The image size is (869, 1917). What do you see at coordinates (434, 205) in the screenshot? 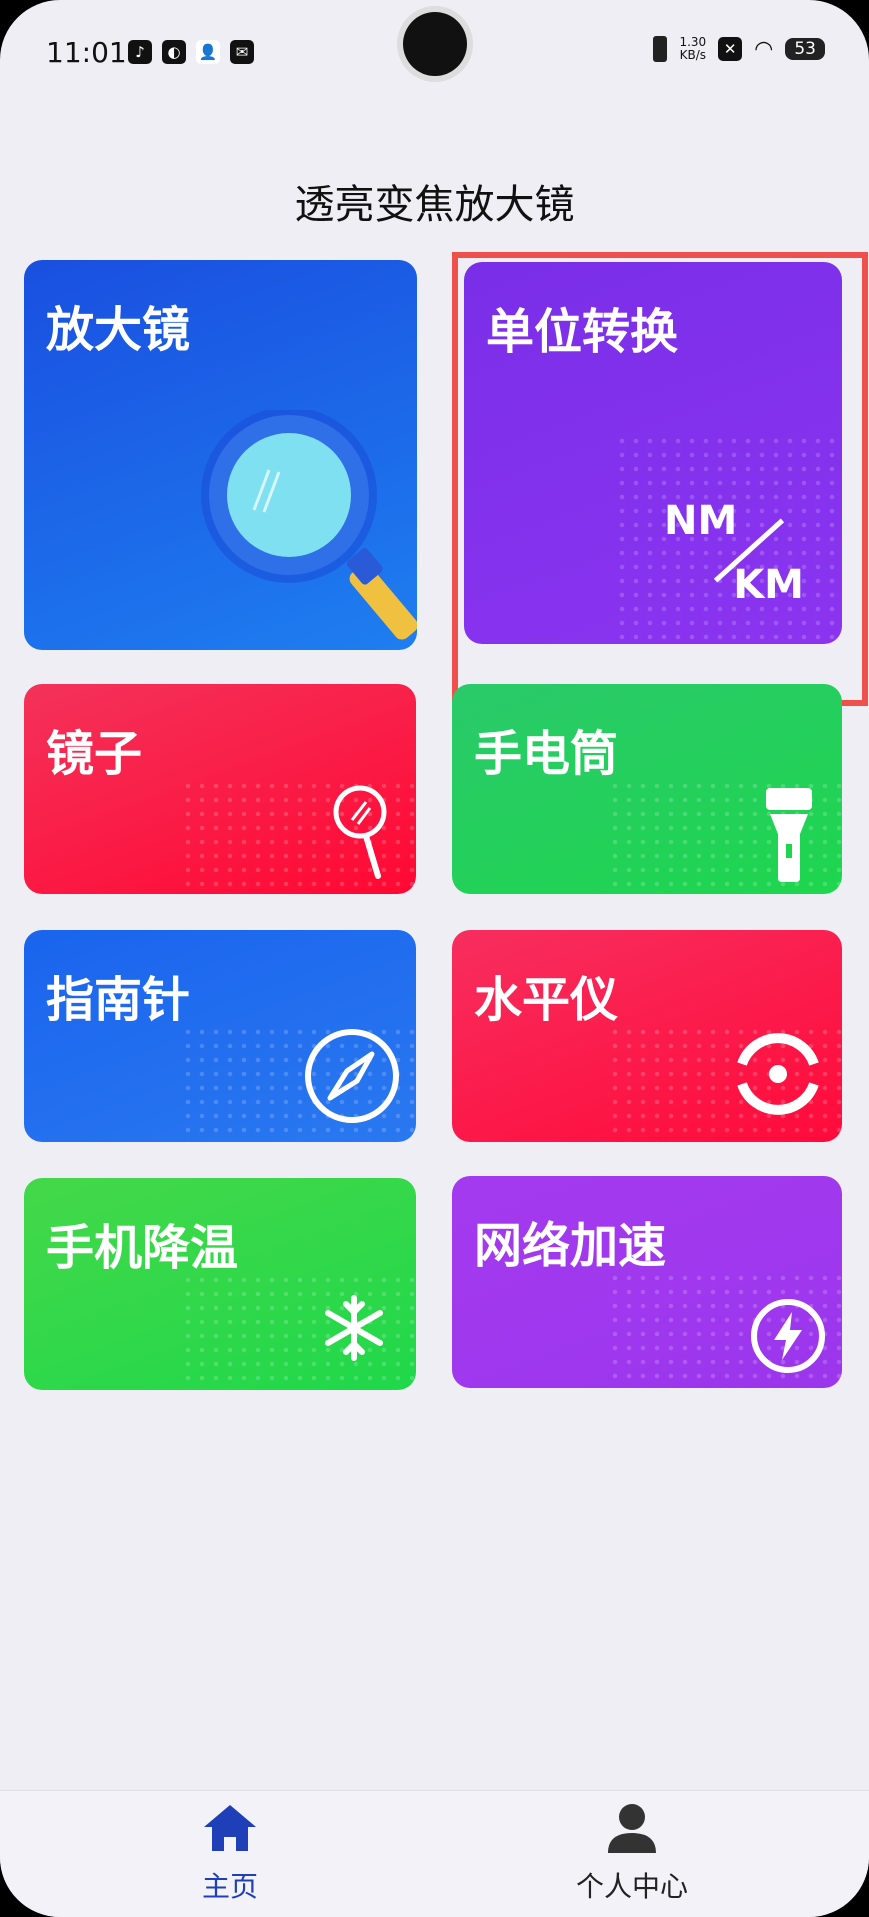
I see `page-title: 透亮变焦放大镜` at bounding box center [434, 205].